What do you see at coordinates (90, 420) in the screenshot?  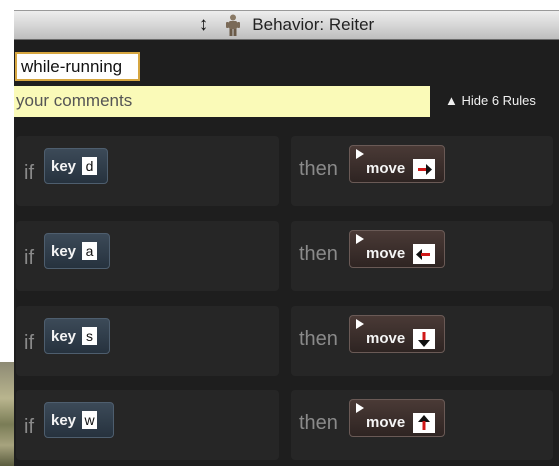 I see `key-value: w` at bounding box center [90, 420].